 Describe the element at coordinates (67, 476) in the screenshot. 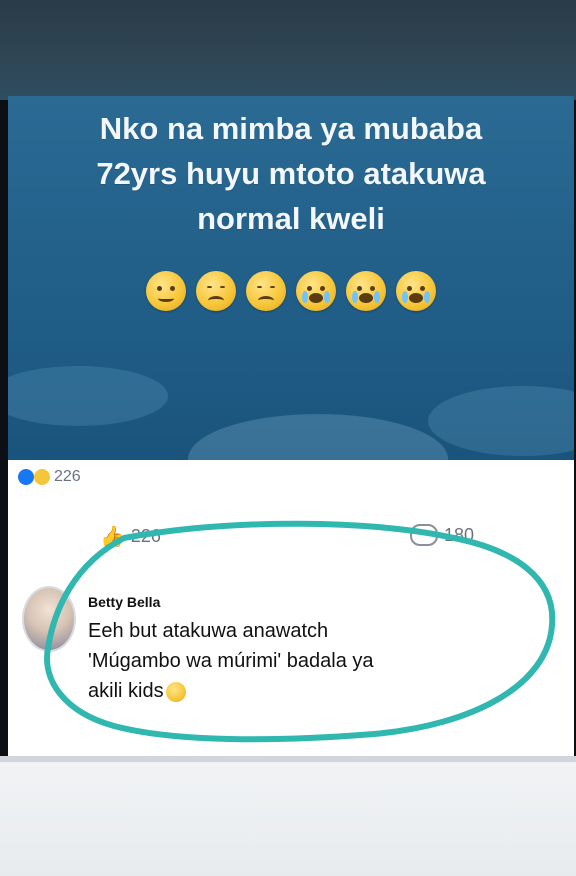

I see `reactions-count: 226` at that location.